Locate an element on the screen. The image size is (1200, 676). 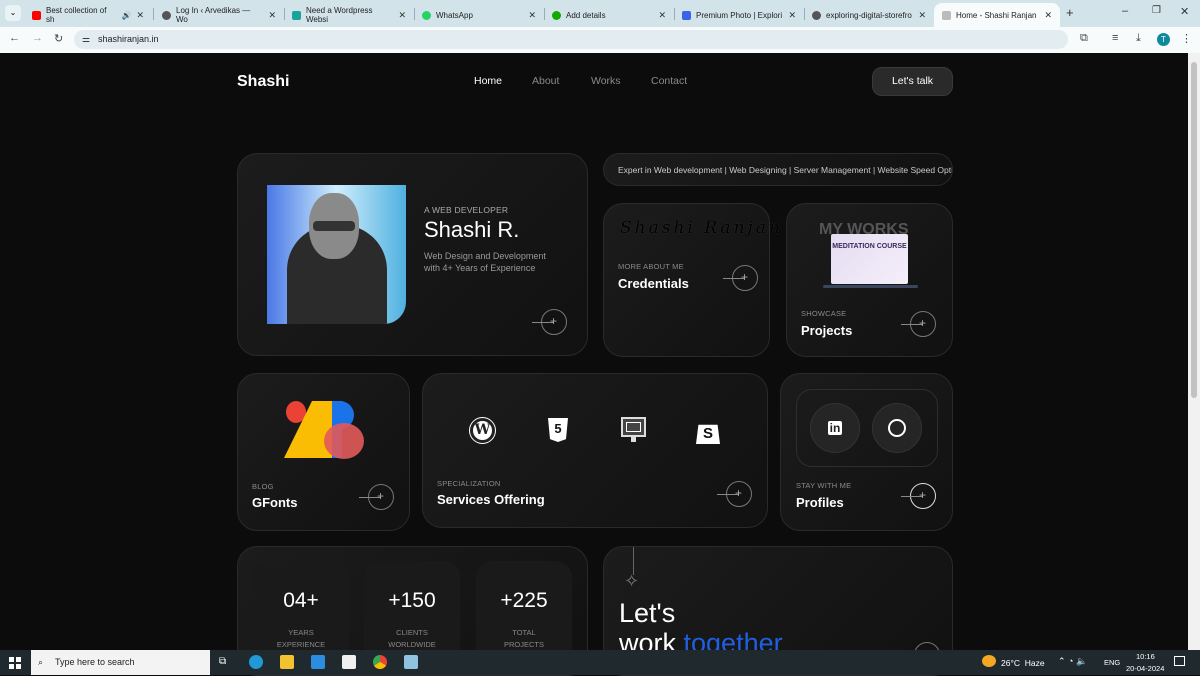
browser-tab: exploring-digital-storefro ✕ is located at coordinates (869, 15).